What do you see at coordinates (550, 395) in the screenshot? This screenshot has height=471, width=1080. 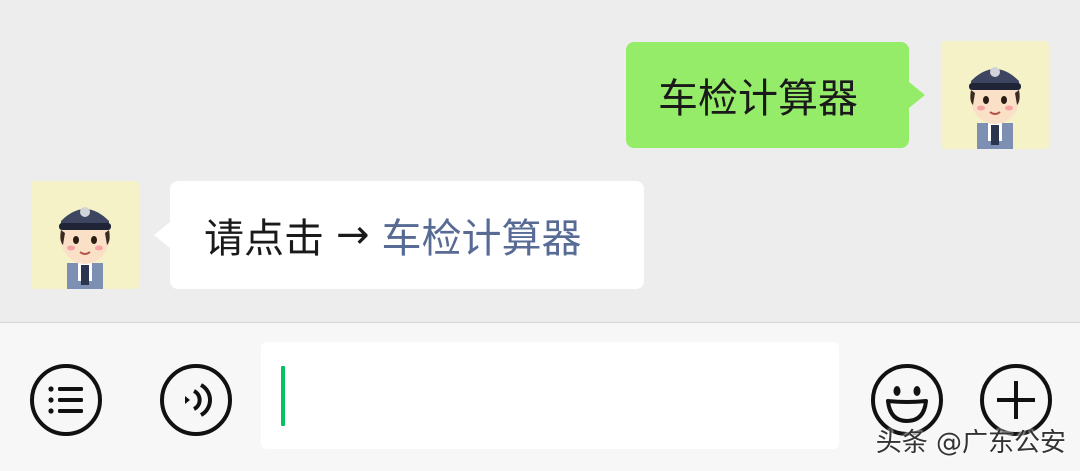 I see `message-input` at bounding box center [550, 395].